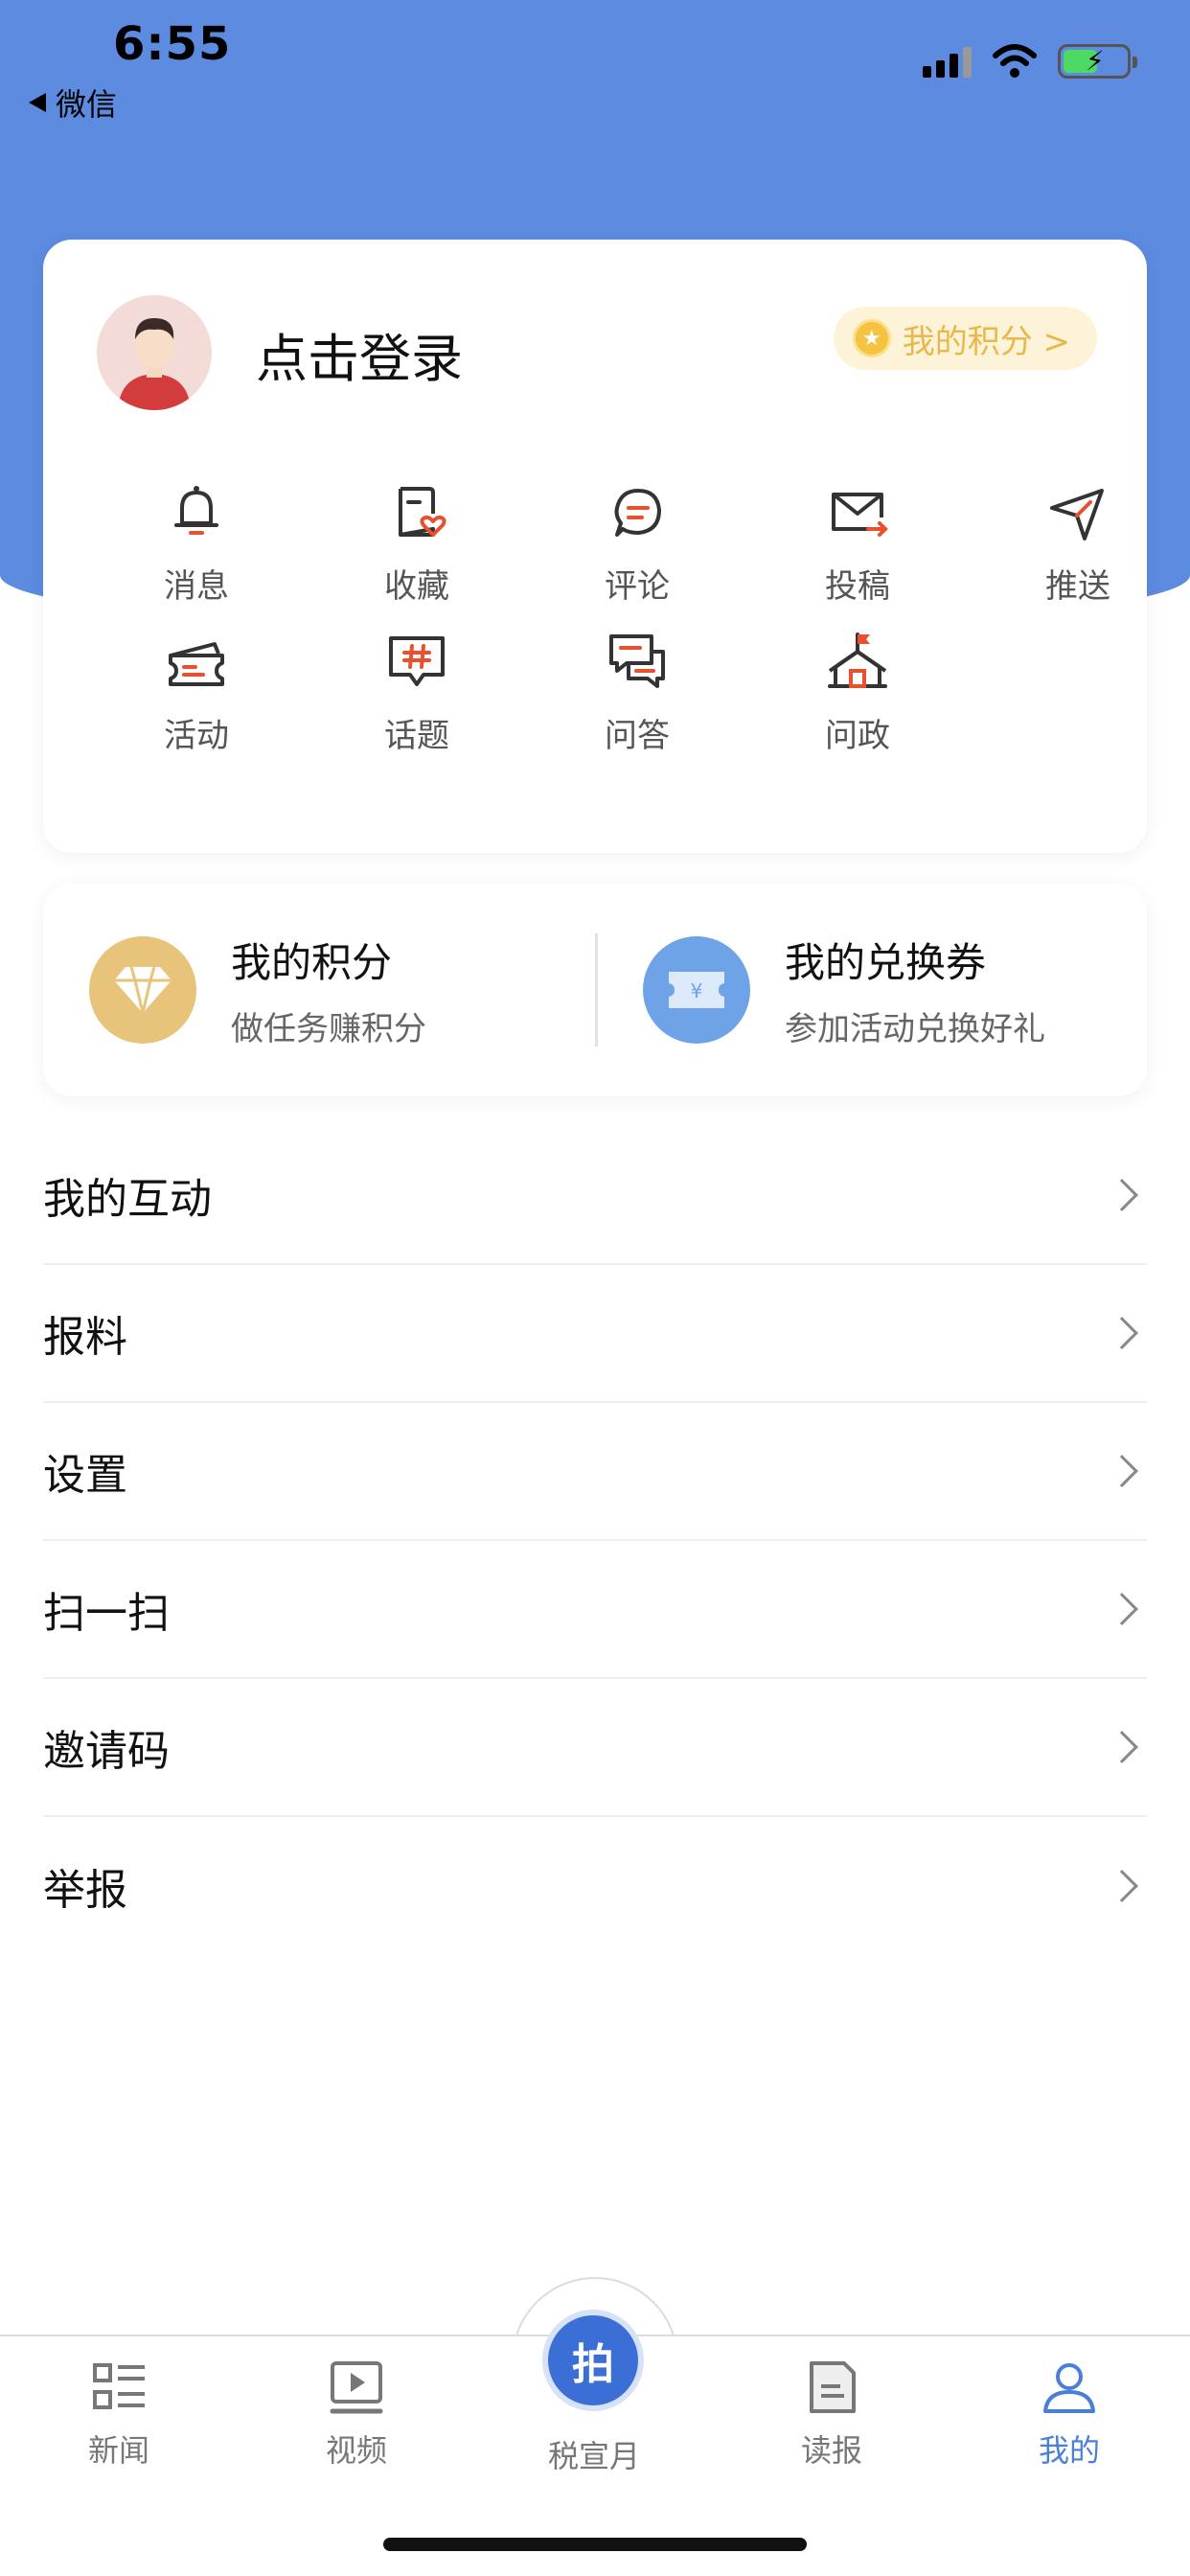 The image size is (1190, 2576). Describe the element at coordinates (1078, 543) in the screenshot. I see `quick-action-push: 推送` at that location.